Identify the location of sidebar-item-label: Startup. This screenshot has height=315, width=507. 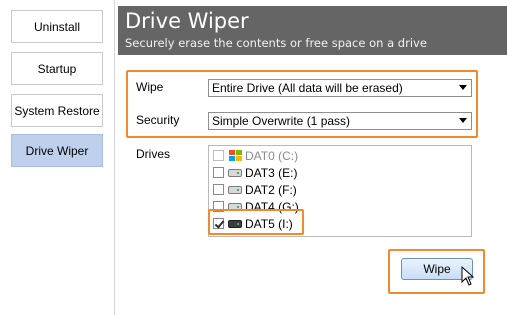
(57, 68).